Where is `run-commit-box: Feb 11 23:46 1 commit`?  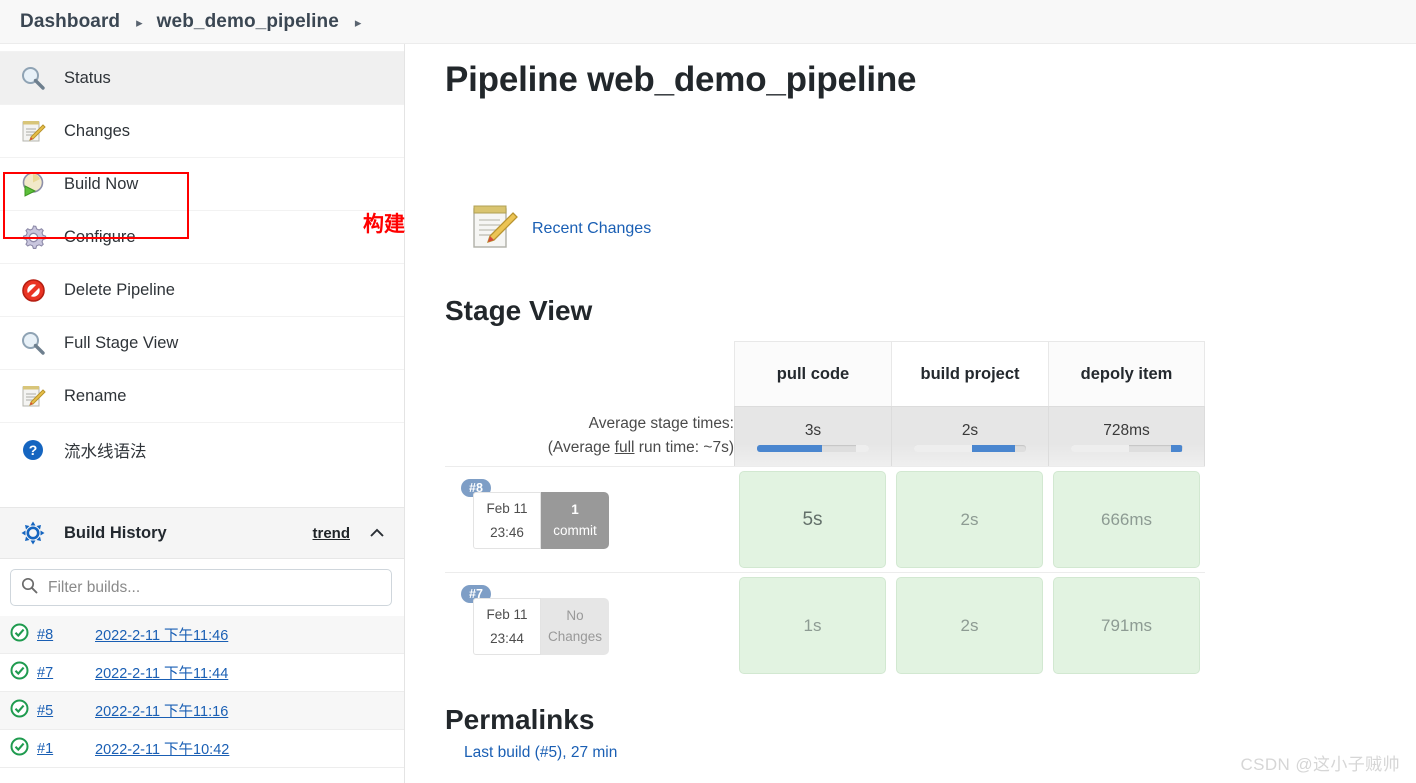
run-commit-box: Feb 11 23:46 1 commit is located at coordinates (541, 520).